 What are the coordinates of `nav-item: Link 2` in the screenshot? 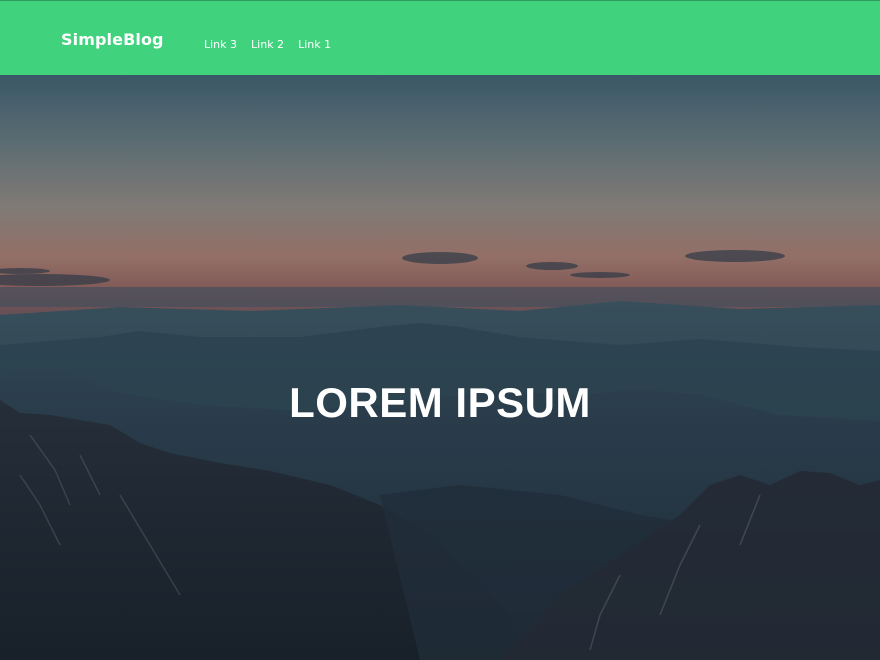 It's located at (267, 43).